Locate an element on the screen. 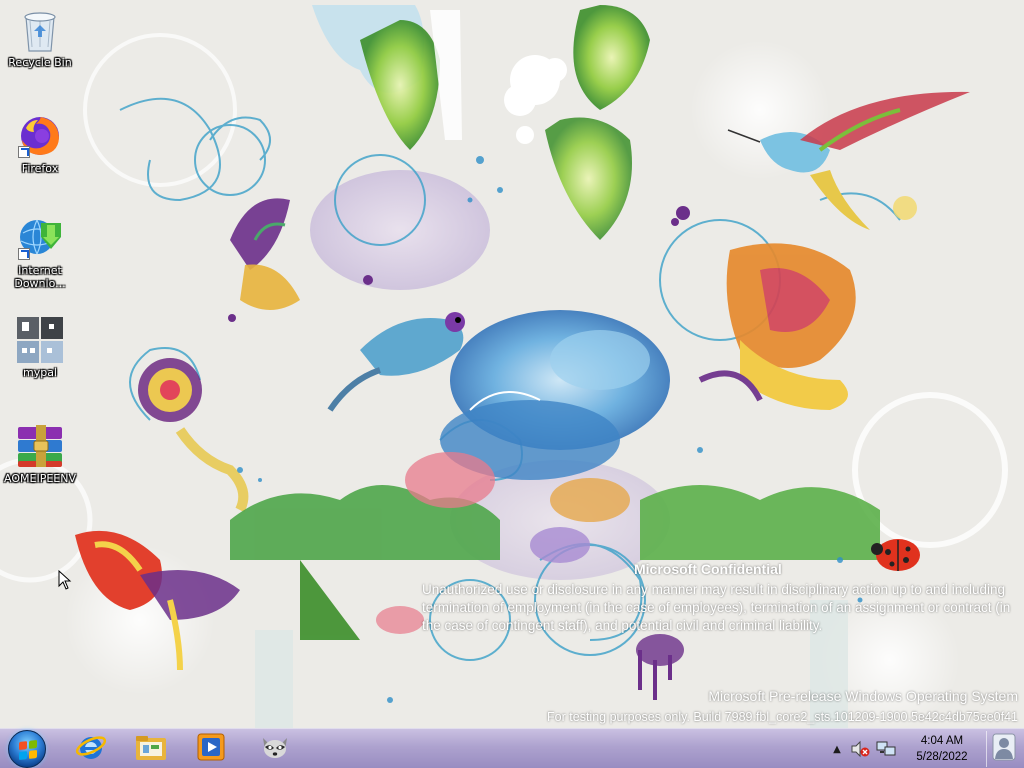  start-button is located at coordinates (27, 748).